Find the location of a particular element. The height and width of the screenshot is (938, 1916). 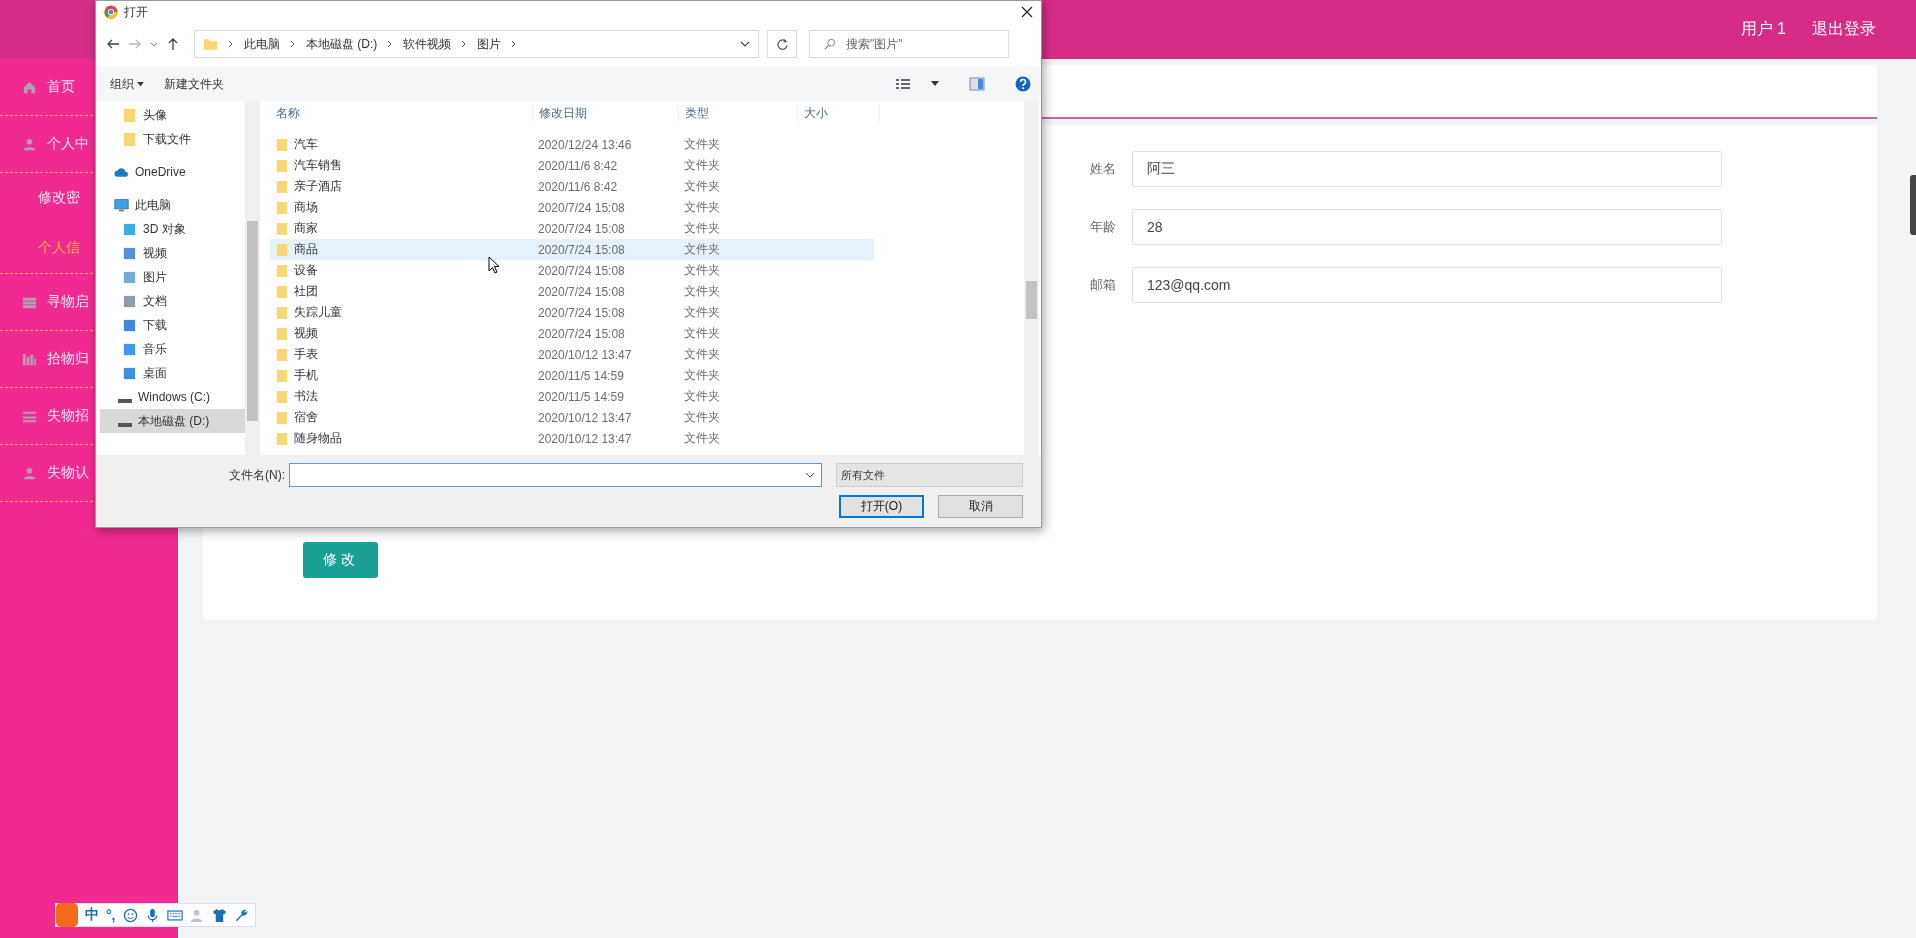

keyboard-icon is located at coordinates (174, 915).